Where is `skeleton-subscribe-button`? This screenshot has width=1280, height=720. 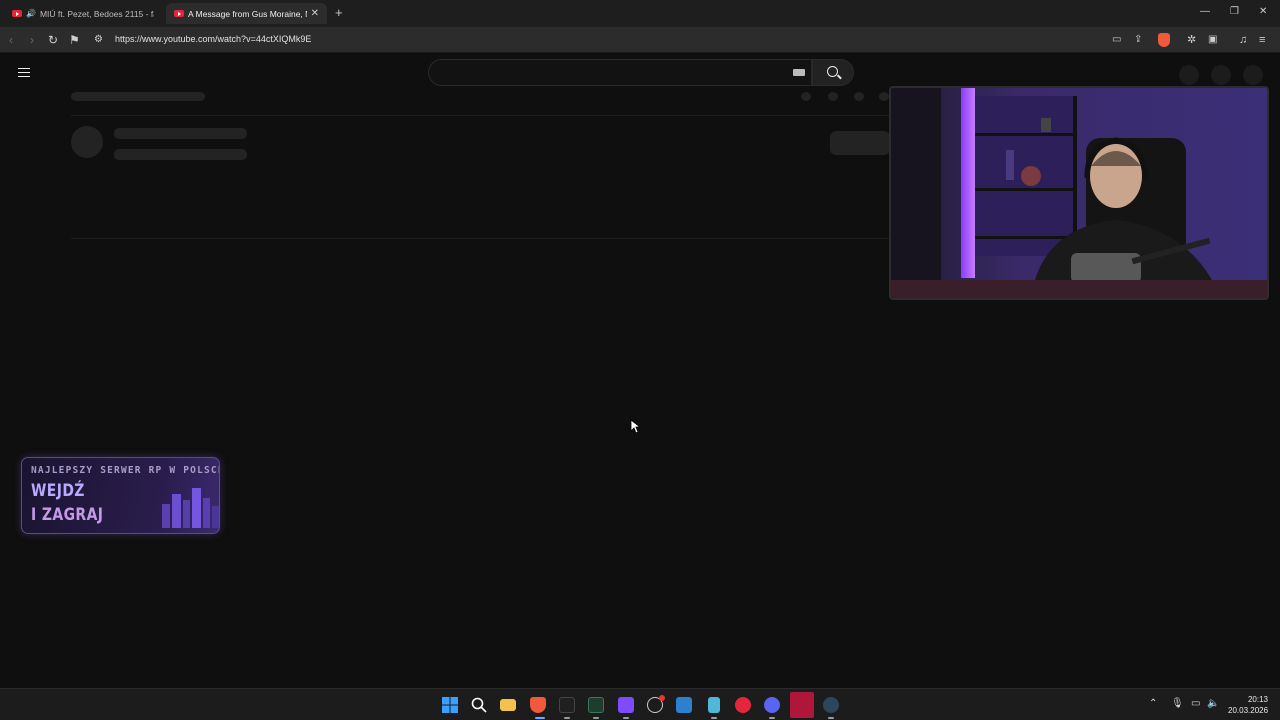 skeleton-subscribe-button is located at coordinates (860, 143).